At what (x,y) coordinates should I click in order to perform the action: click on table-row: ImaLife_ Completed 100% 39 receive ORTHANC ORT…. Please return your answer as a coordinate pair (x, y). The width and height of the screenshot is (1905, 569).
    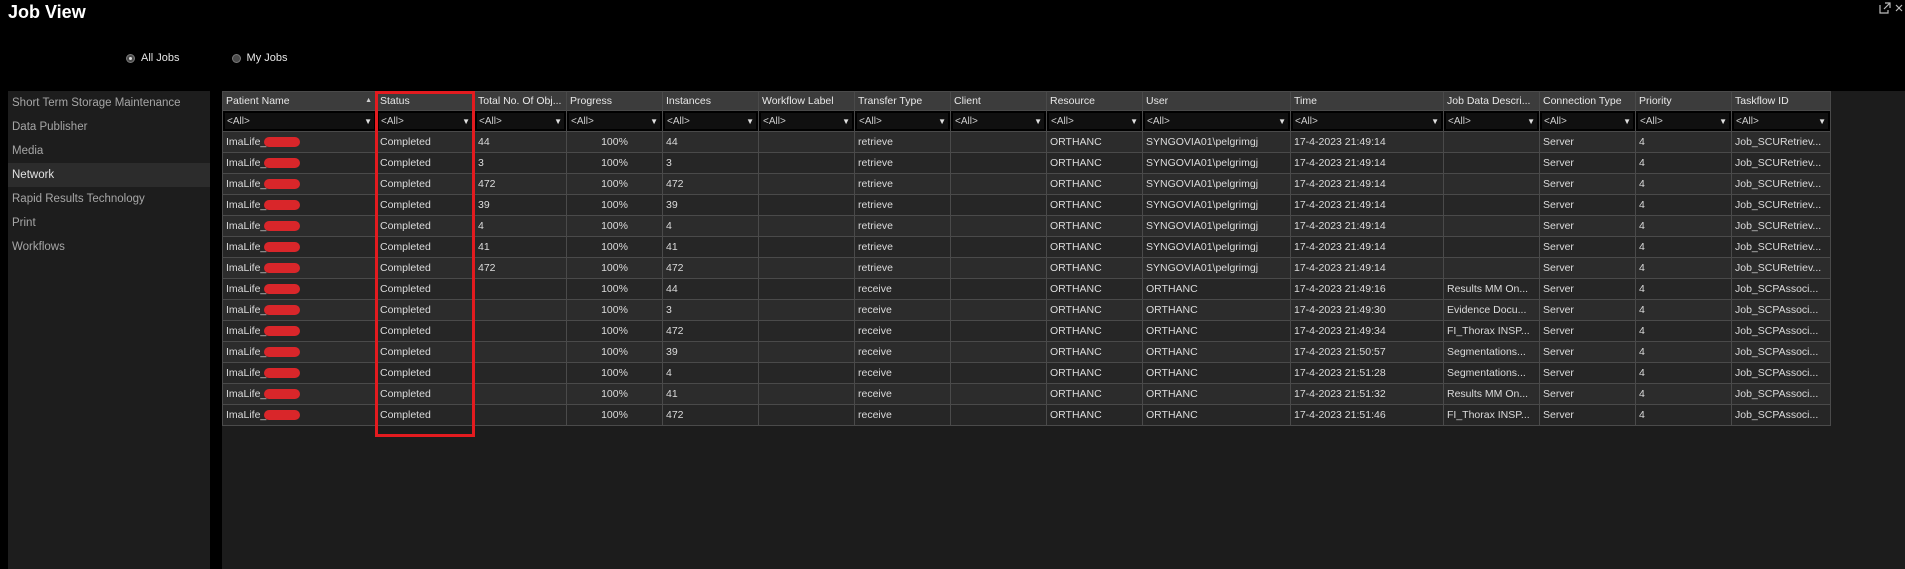
    Looking at the image, I should click on (1026, 352).